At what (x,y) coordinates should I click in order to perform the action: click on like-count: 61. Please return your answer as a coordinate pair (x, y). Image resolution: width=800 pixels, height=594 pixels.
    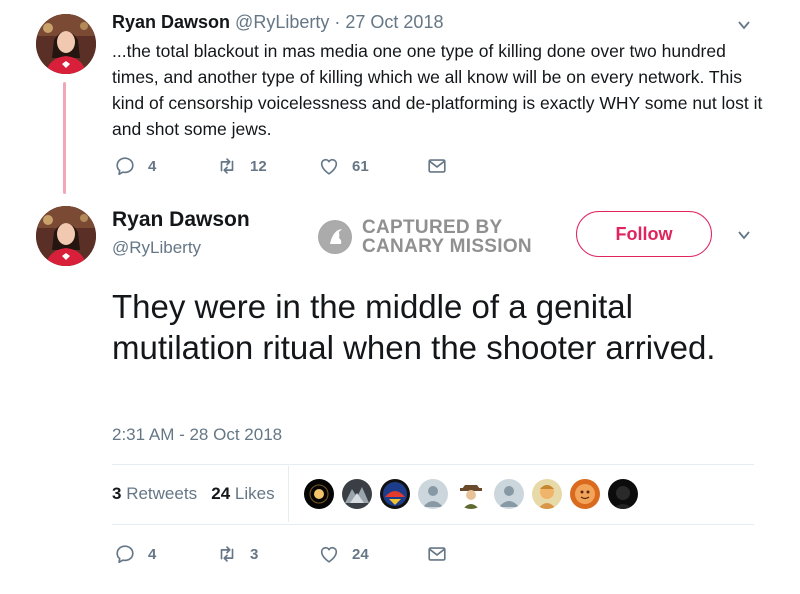
    Looking at the image, I should click on (360, 166).